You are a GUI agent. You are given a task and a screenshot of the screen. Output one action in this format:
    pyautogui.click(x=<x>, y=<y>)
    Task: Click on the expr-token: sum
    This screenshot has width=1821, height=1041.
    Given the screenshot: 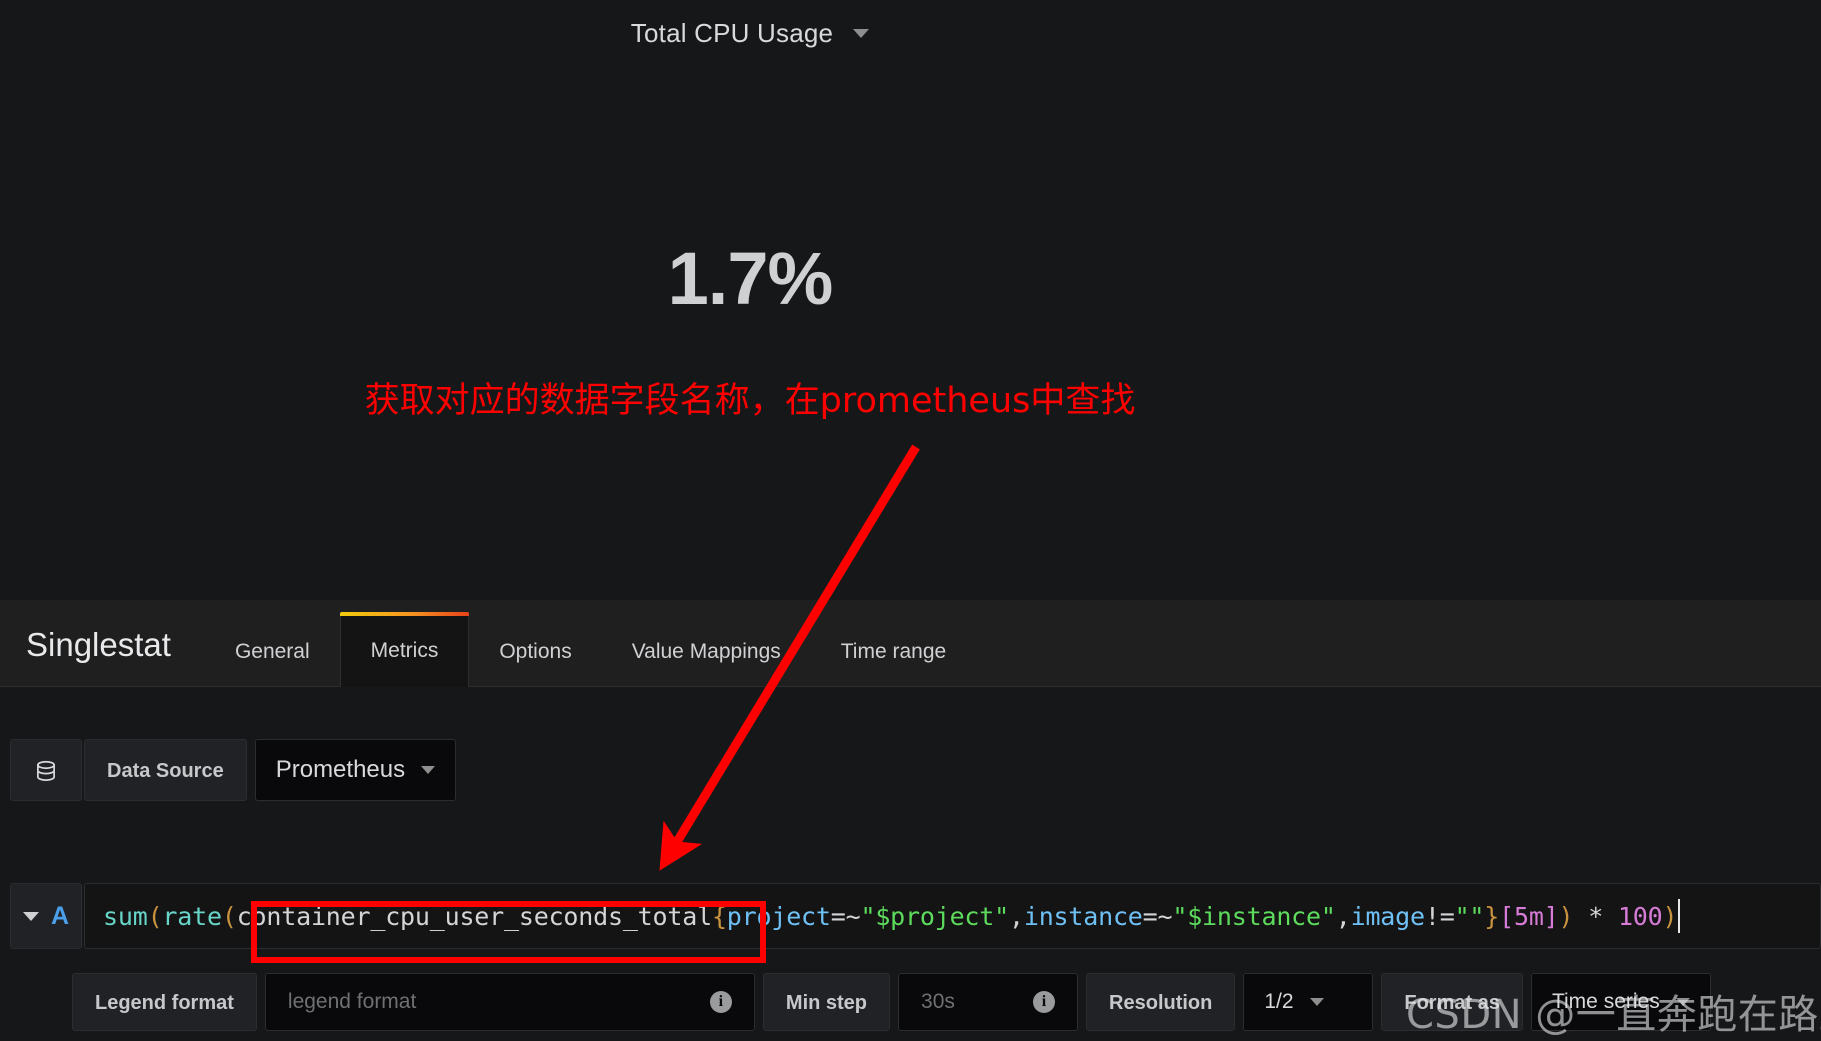 What is the action you would take?
    pyautogui.click(x=125, y=916)
    